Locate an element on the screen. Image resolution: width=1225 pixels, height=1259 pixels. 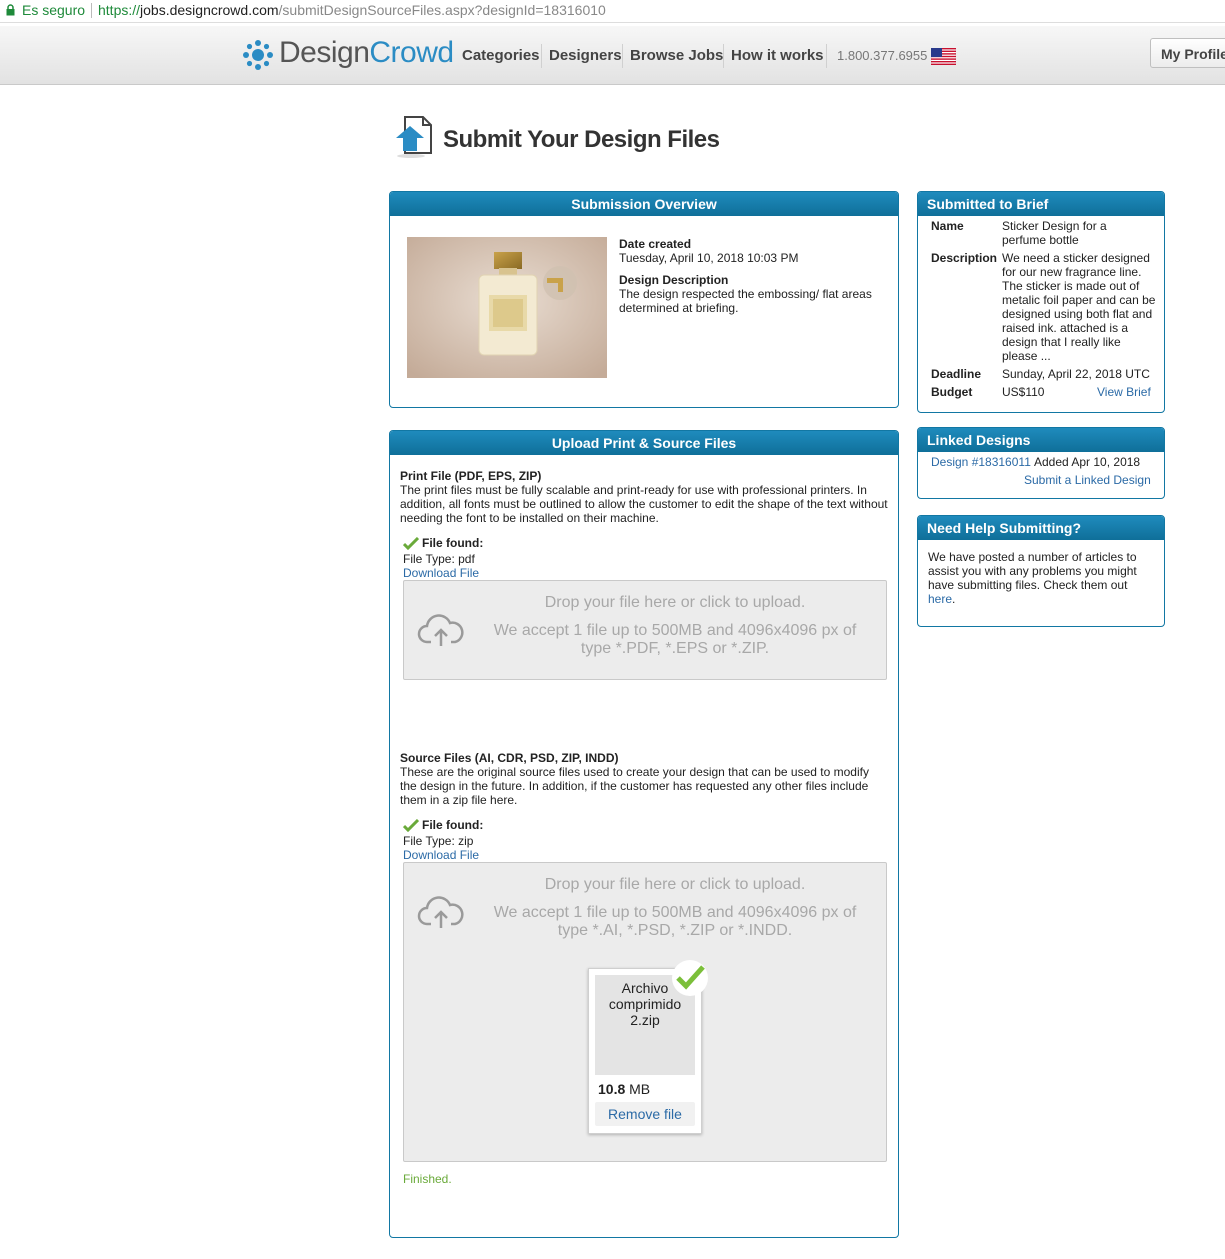
print-file-title: Print File (PDF, EPS, ZIP) is located at coordinates (471, 476).